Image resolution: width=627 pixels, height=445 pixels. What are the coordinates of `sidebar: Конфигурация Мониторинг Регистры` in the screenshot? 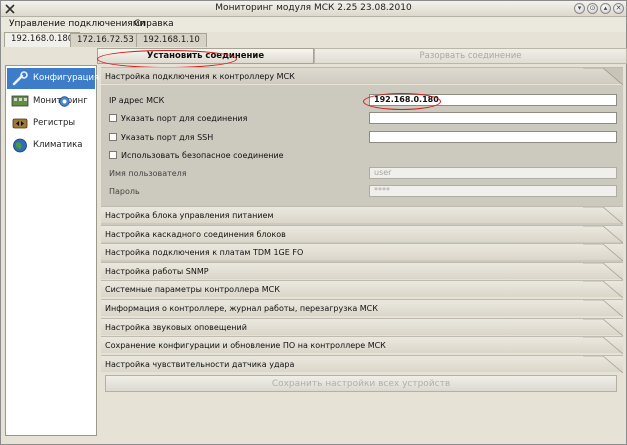 It's located at (52, 250).